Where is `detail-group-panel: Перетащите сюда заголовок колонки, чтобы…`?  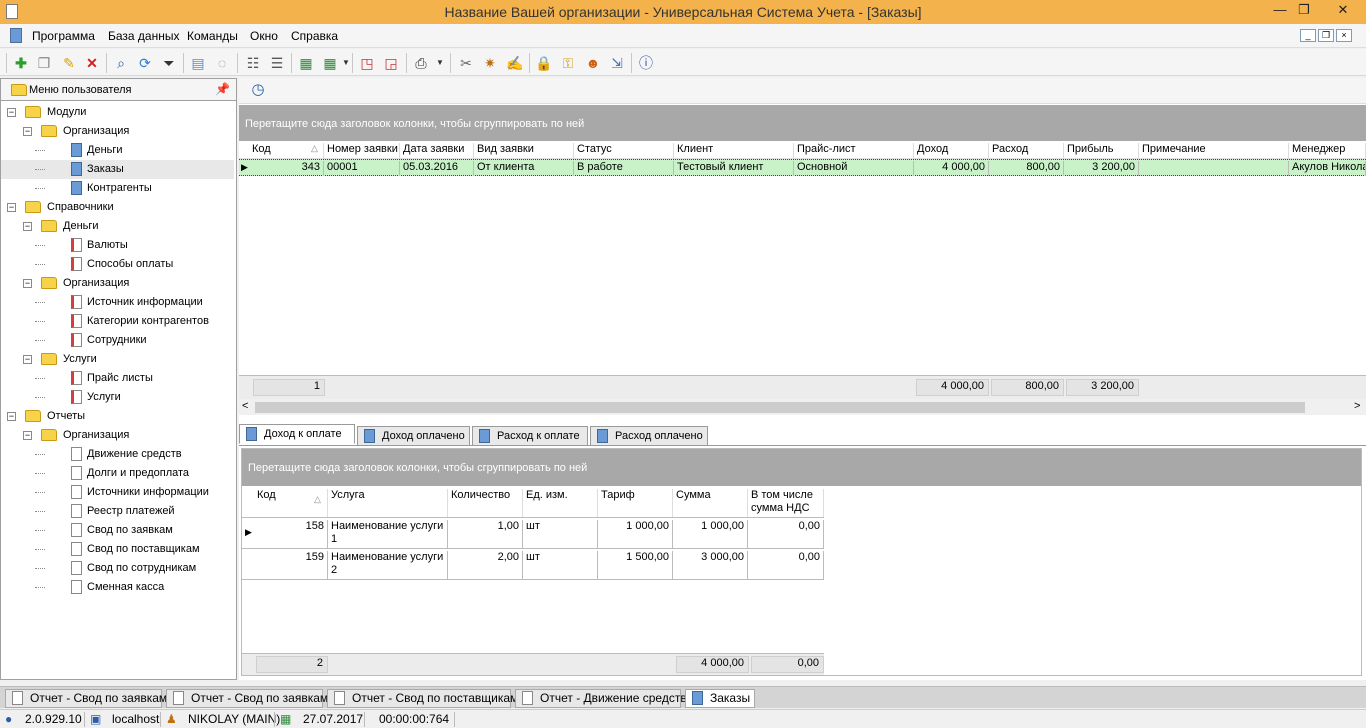
detail-group-panel: Перетащите сюда заголовок колонки, чтобы… is located at coordinates (801, 467).